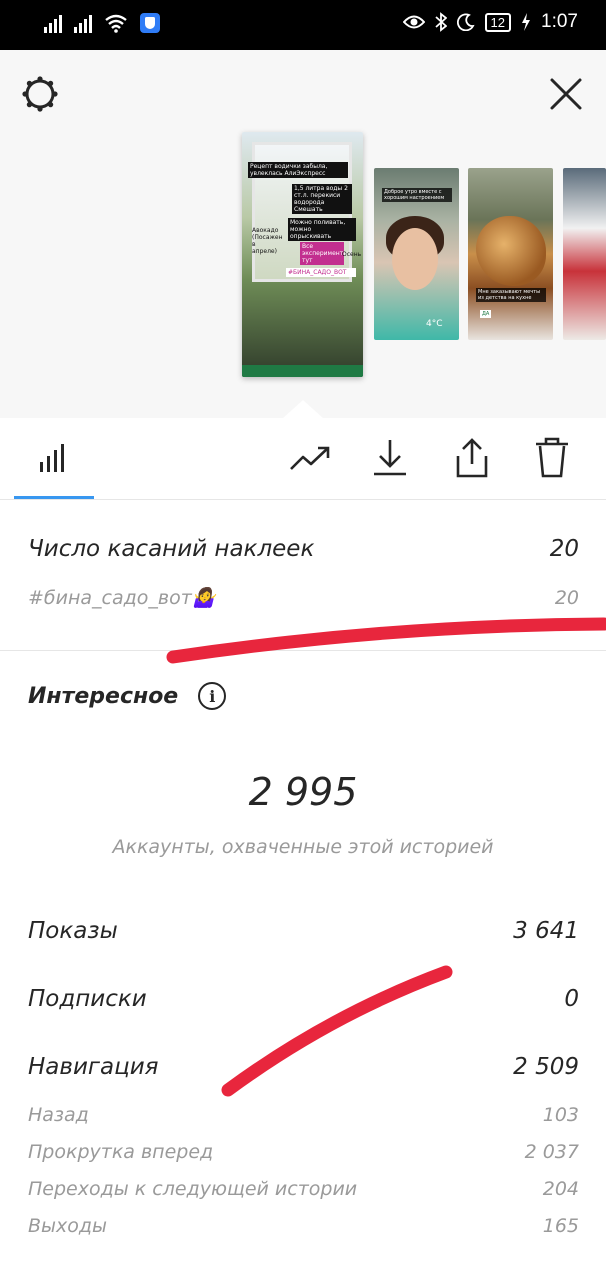 Image resolution: width=606 pixels, height=1280 pixels. I want to click on trending-up-icon, so click(310, 458).